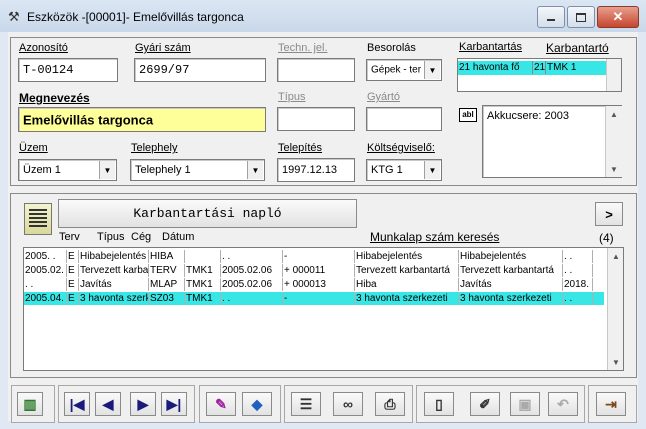 The width and height of the screenshot is (646, 429). What do you see at coordinates (578, 284) in the screenshot?
I see `table-cell: 2018.` at bounding box center [578, 284].